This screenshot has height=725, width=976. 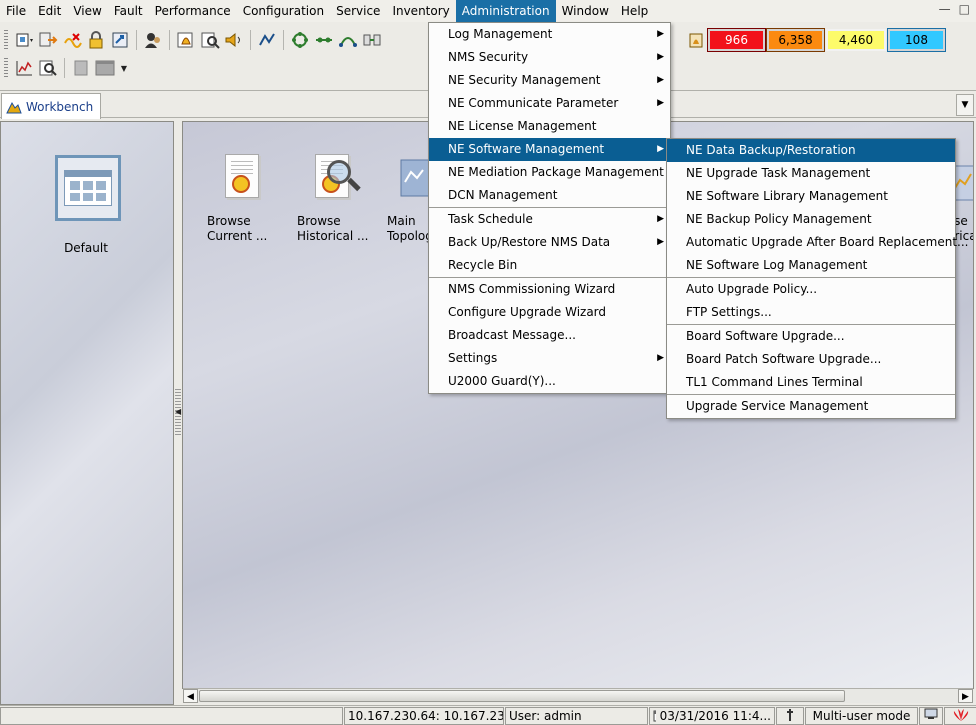 I want to click on menu-item-label: NE Data Backup/Restoration, so click(x=771, y=150).